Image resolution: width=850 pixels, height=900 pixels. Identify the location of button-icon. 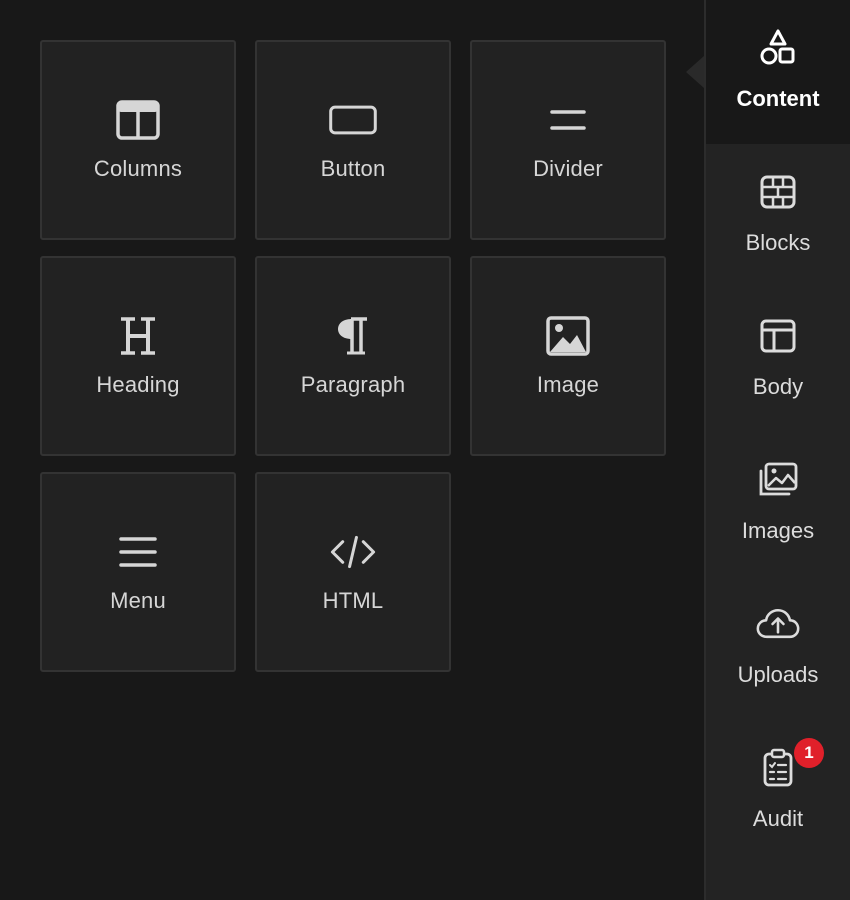
(353, 120).